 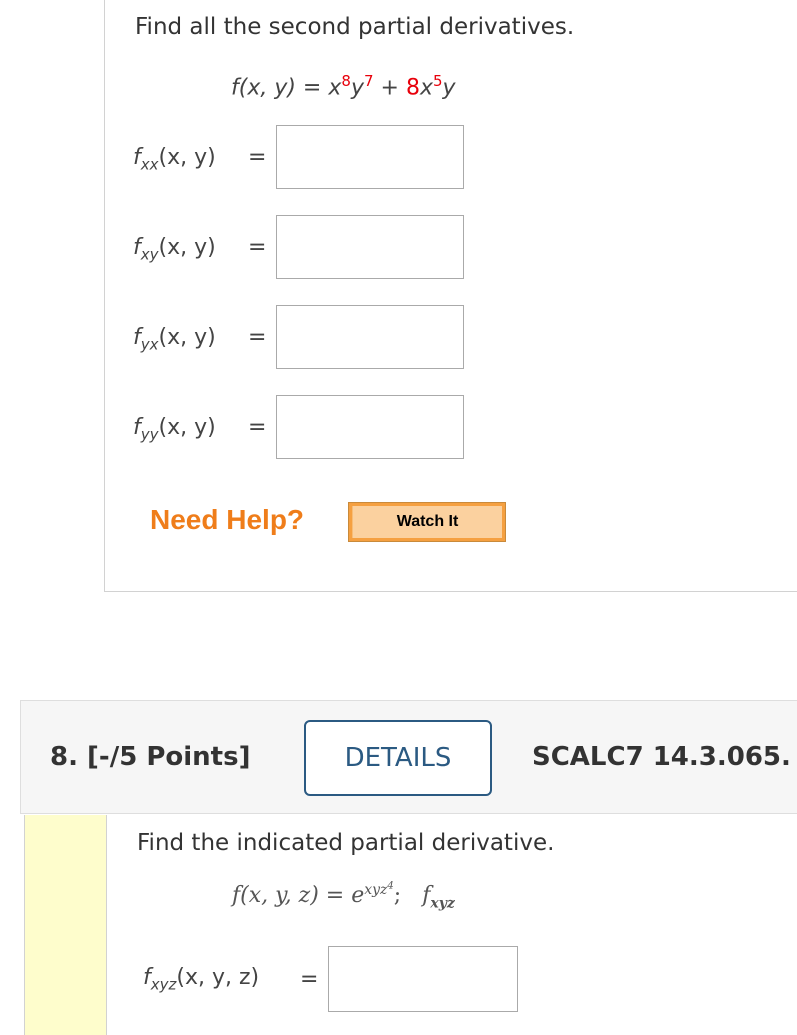 I want to click on args: (x, y, z), so click(x=218, y=977).